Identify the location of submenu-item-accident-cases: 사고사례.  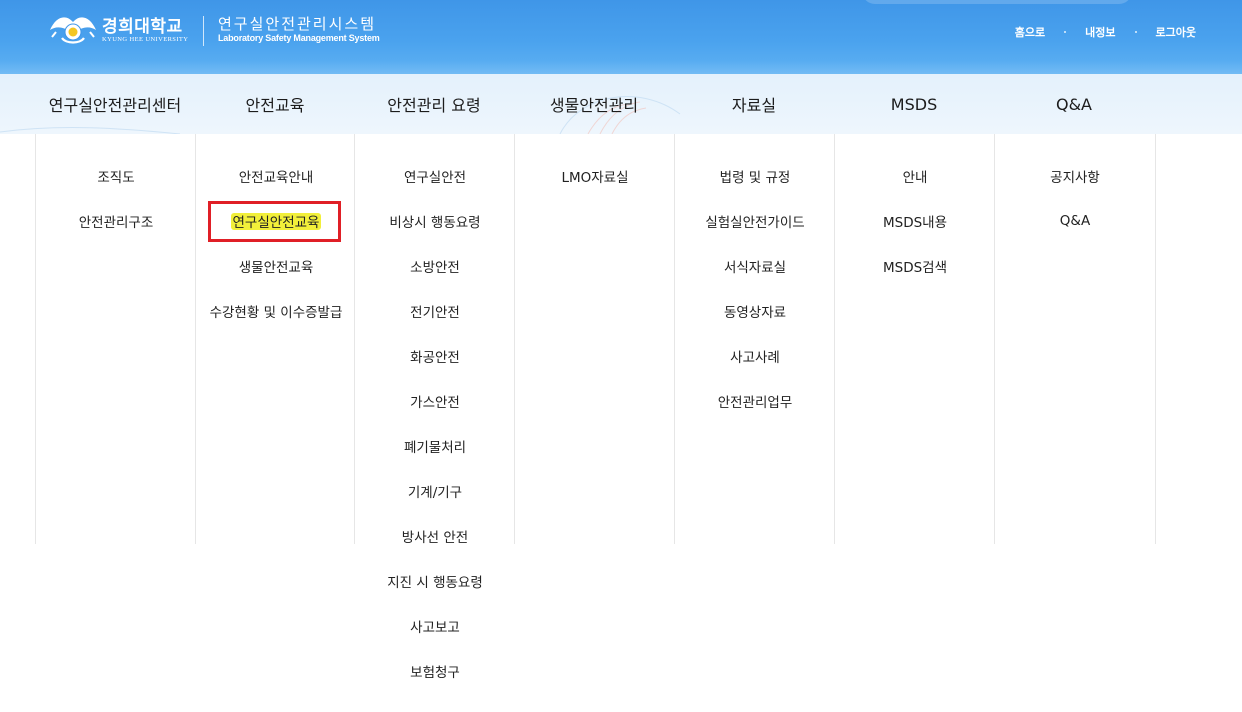
(755, 356).